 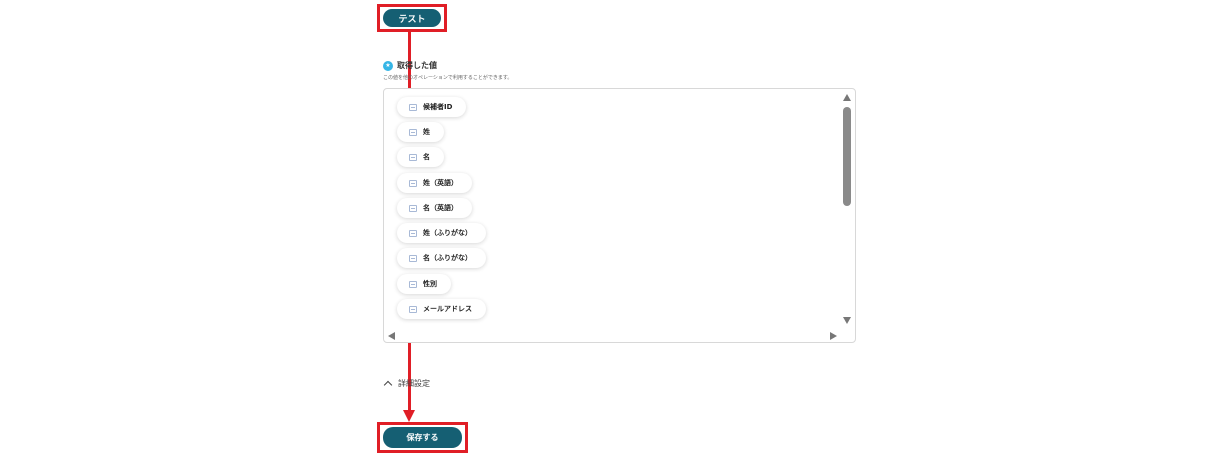 What do you see at coordinates (847, 320) in the screenshot?
I see `scroll-down-arrow-icon` at bounding box center [847, 320].